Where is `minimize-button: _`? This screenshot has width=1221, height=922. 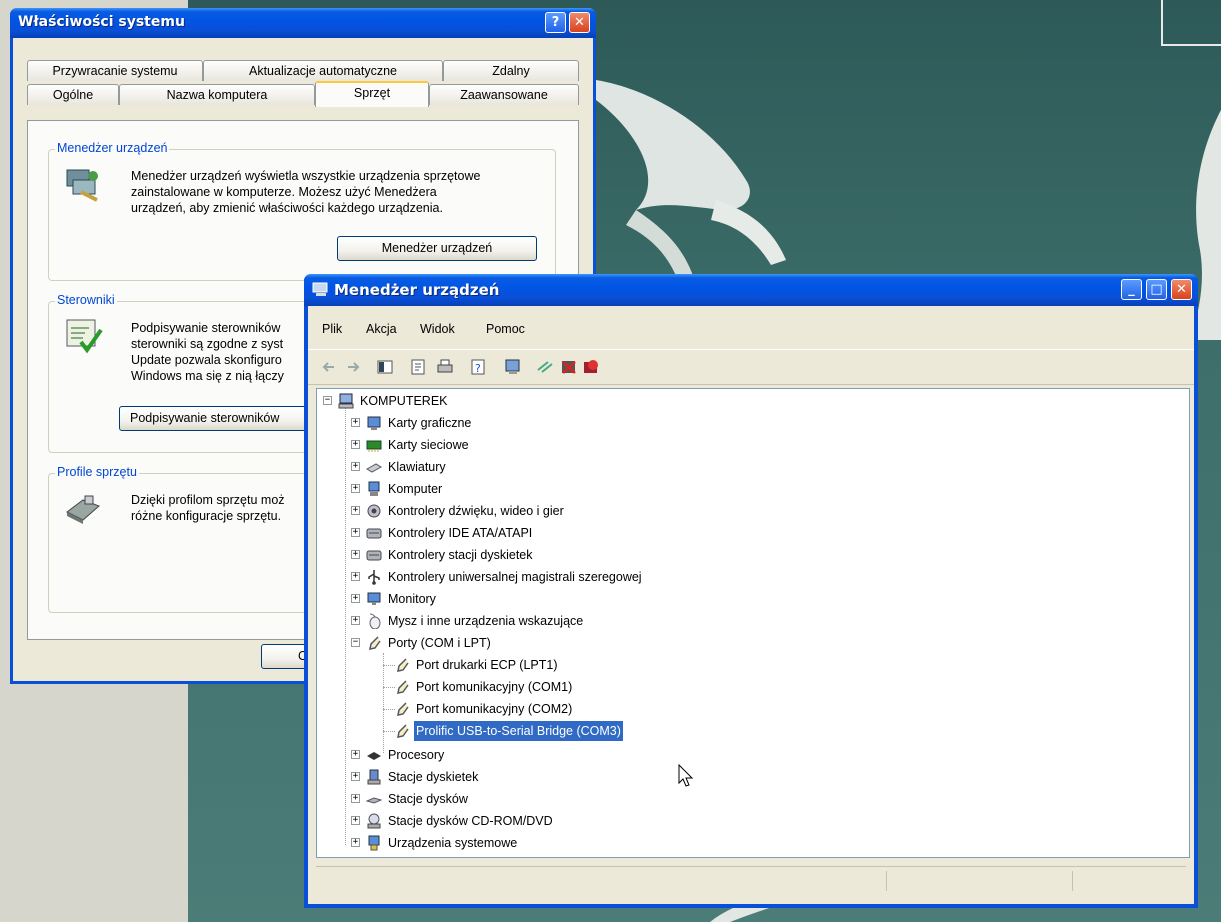
minimize-button: _ is located at coordinates (1131, 289).